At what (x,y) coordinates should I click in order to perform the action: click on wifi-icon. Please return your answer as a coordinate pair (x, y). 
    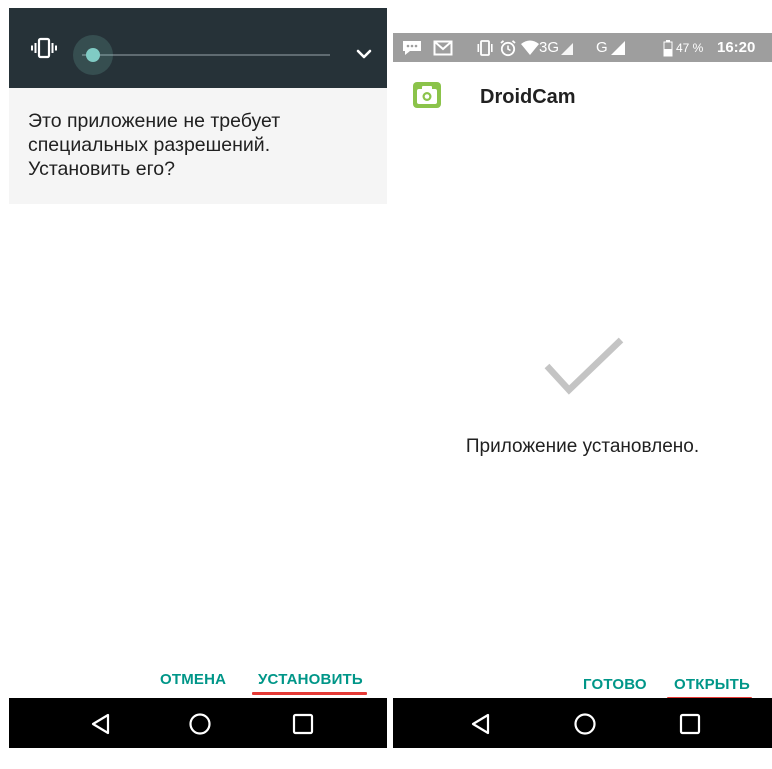
    Looking at the image, I should click on (530, 47).